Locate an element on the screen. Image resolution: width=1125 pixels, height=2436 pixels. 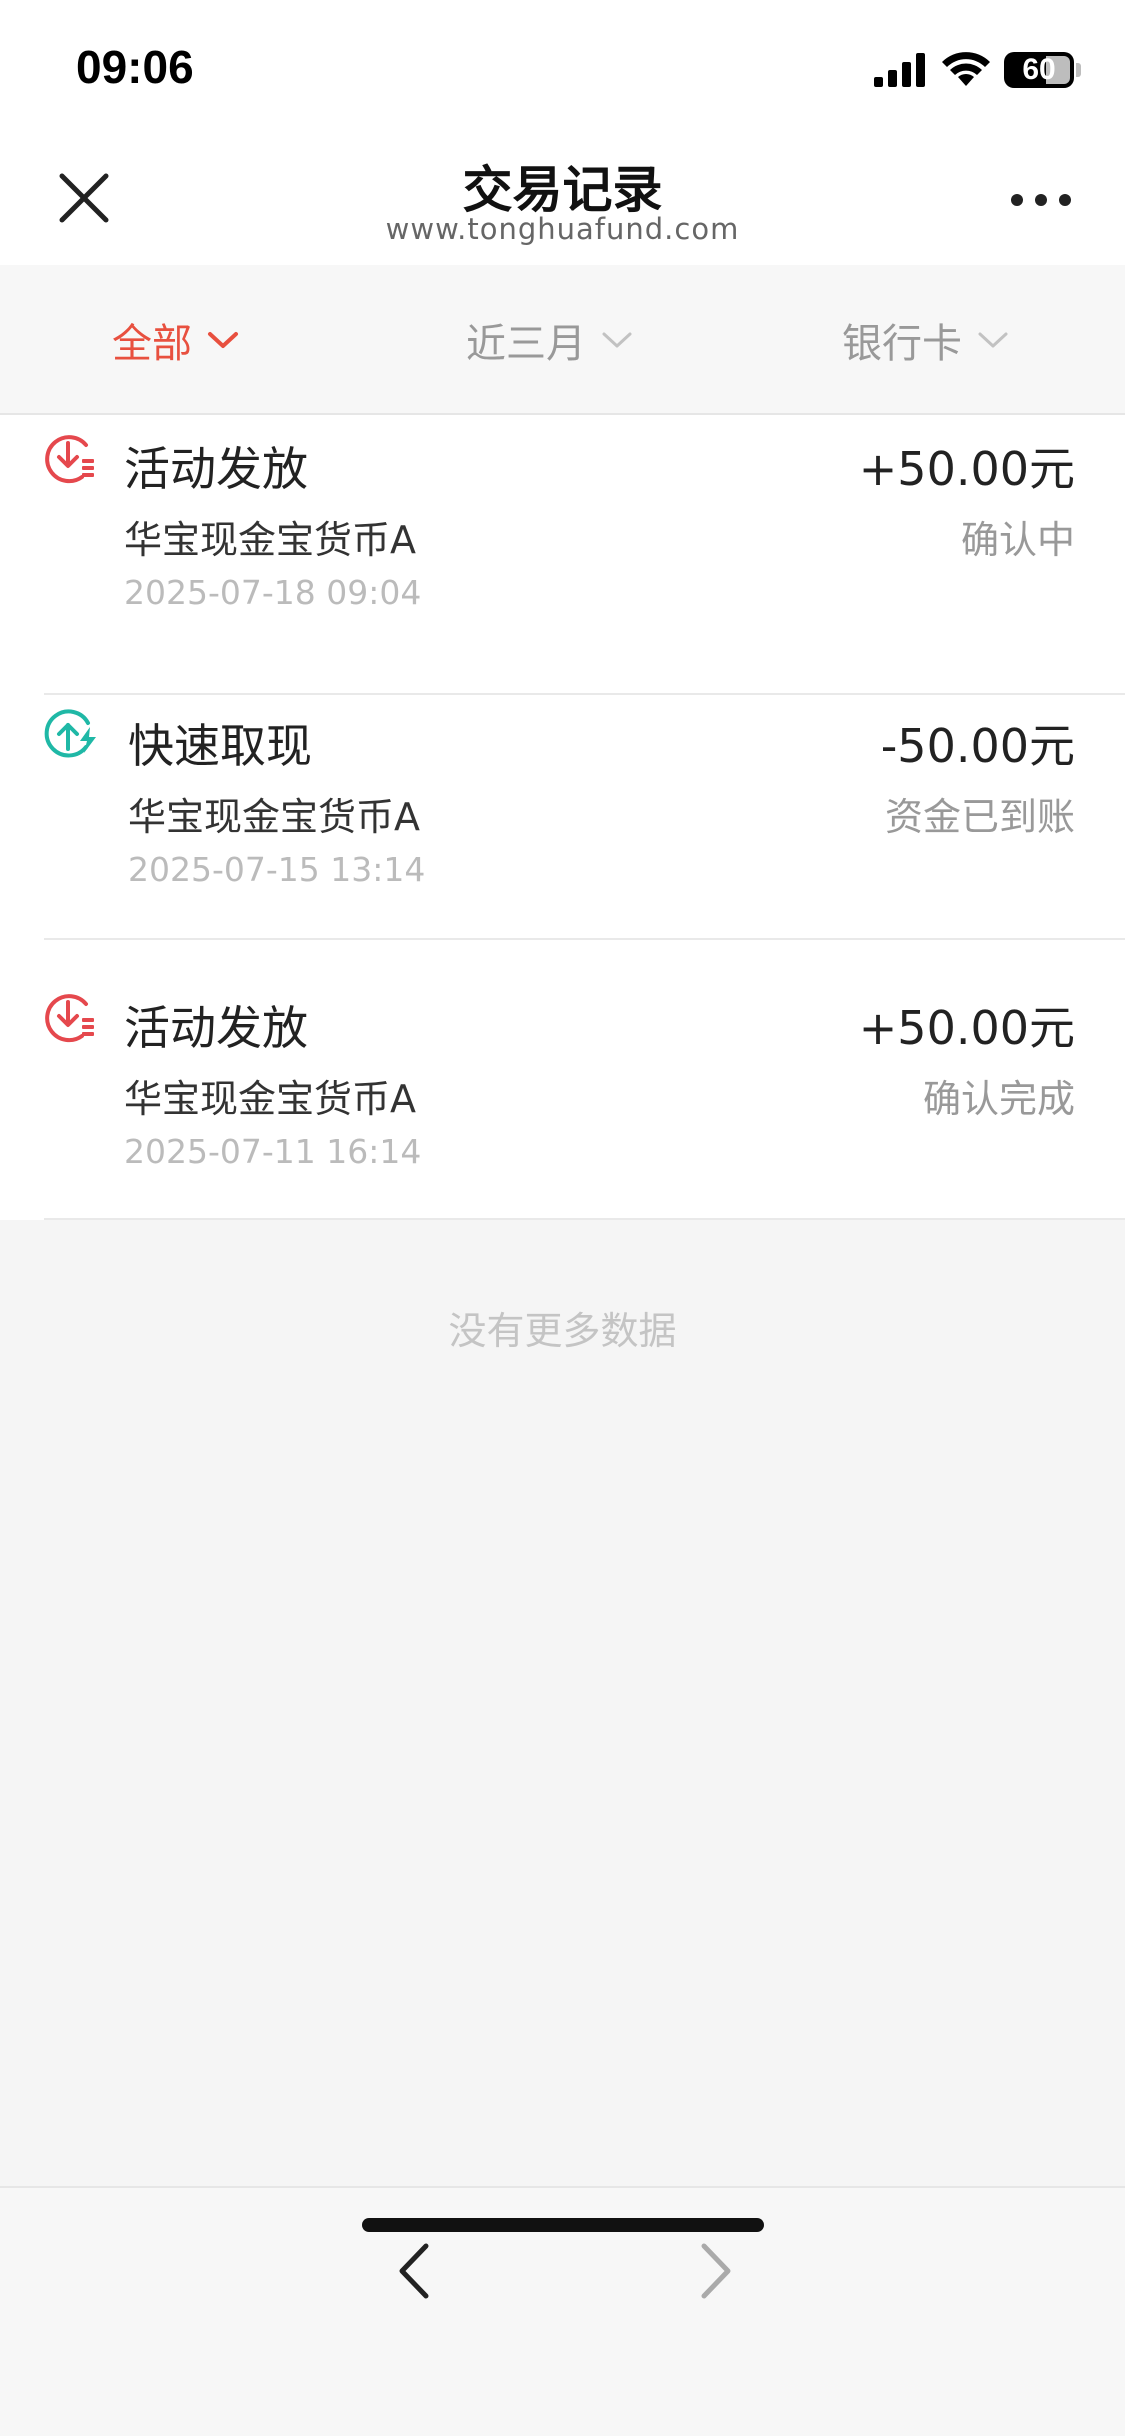
row-divider is located at coordinates (584, 1219).